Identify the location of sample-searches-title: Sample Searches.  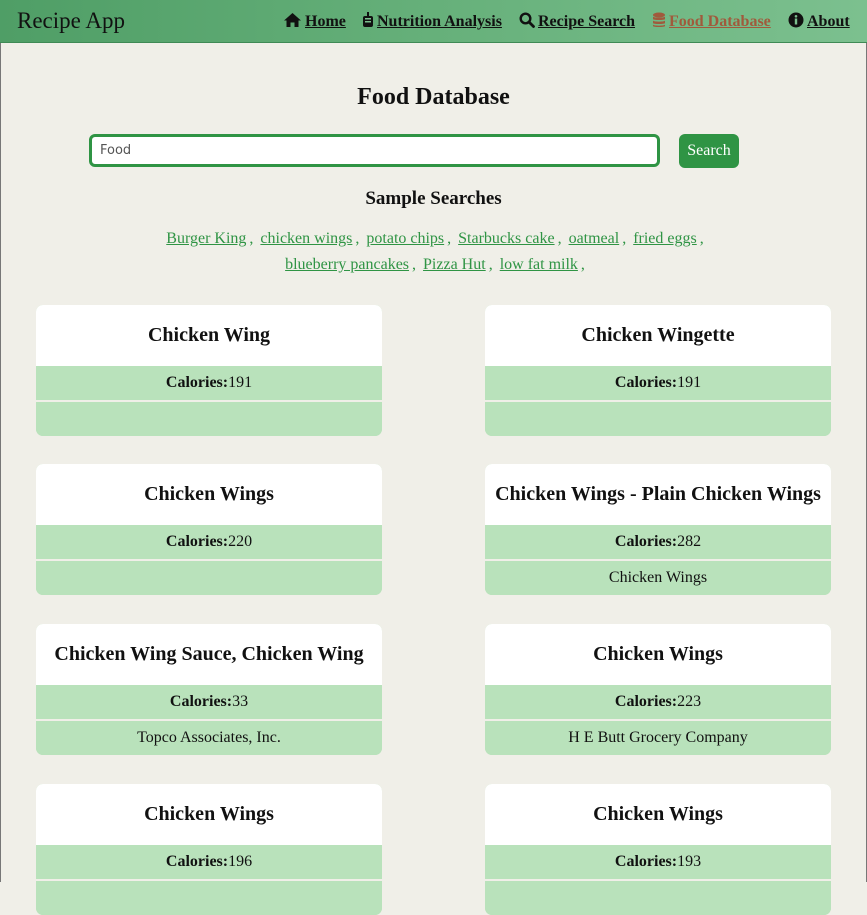
(433, 198).